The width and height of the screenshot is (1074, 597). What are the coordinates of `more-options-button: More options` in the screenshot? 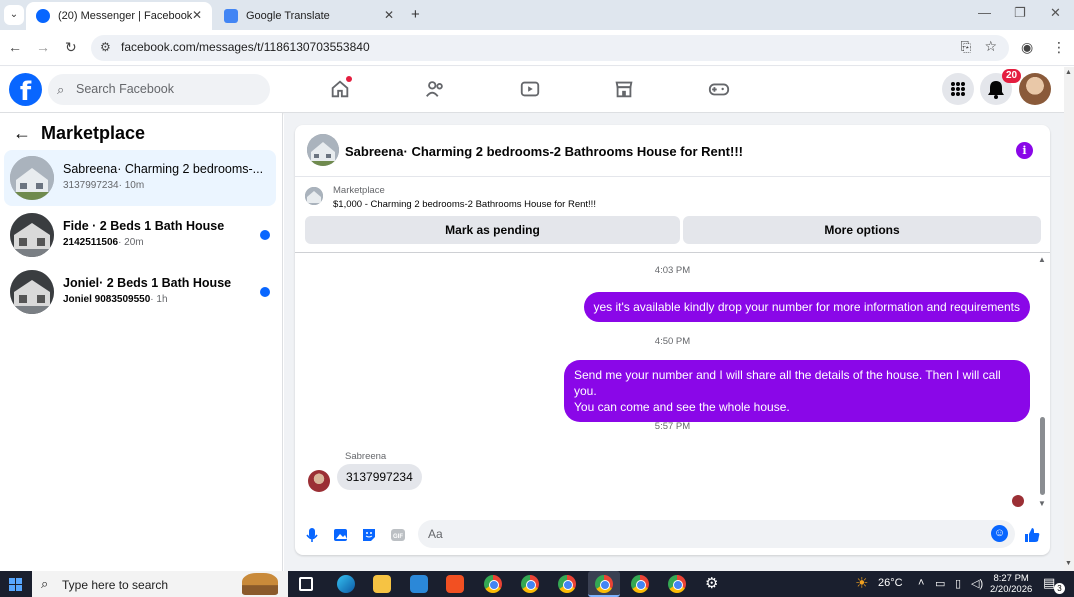 It's located at (862, 230).